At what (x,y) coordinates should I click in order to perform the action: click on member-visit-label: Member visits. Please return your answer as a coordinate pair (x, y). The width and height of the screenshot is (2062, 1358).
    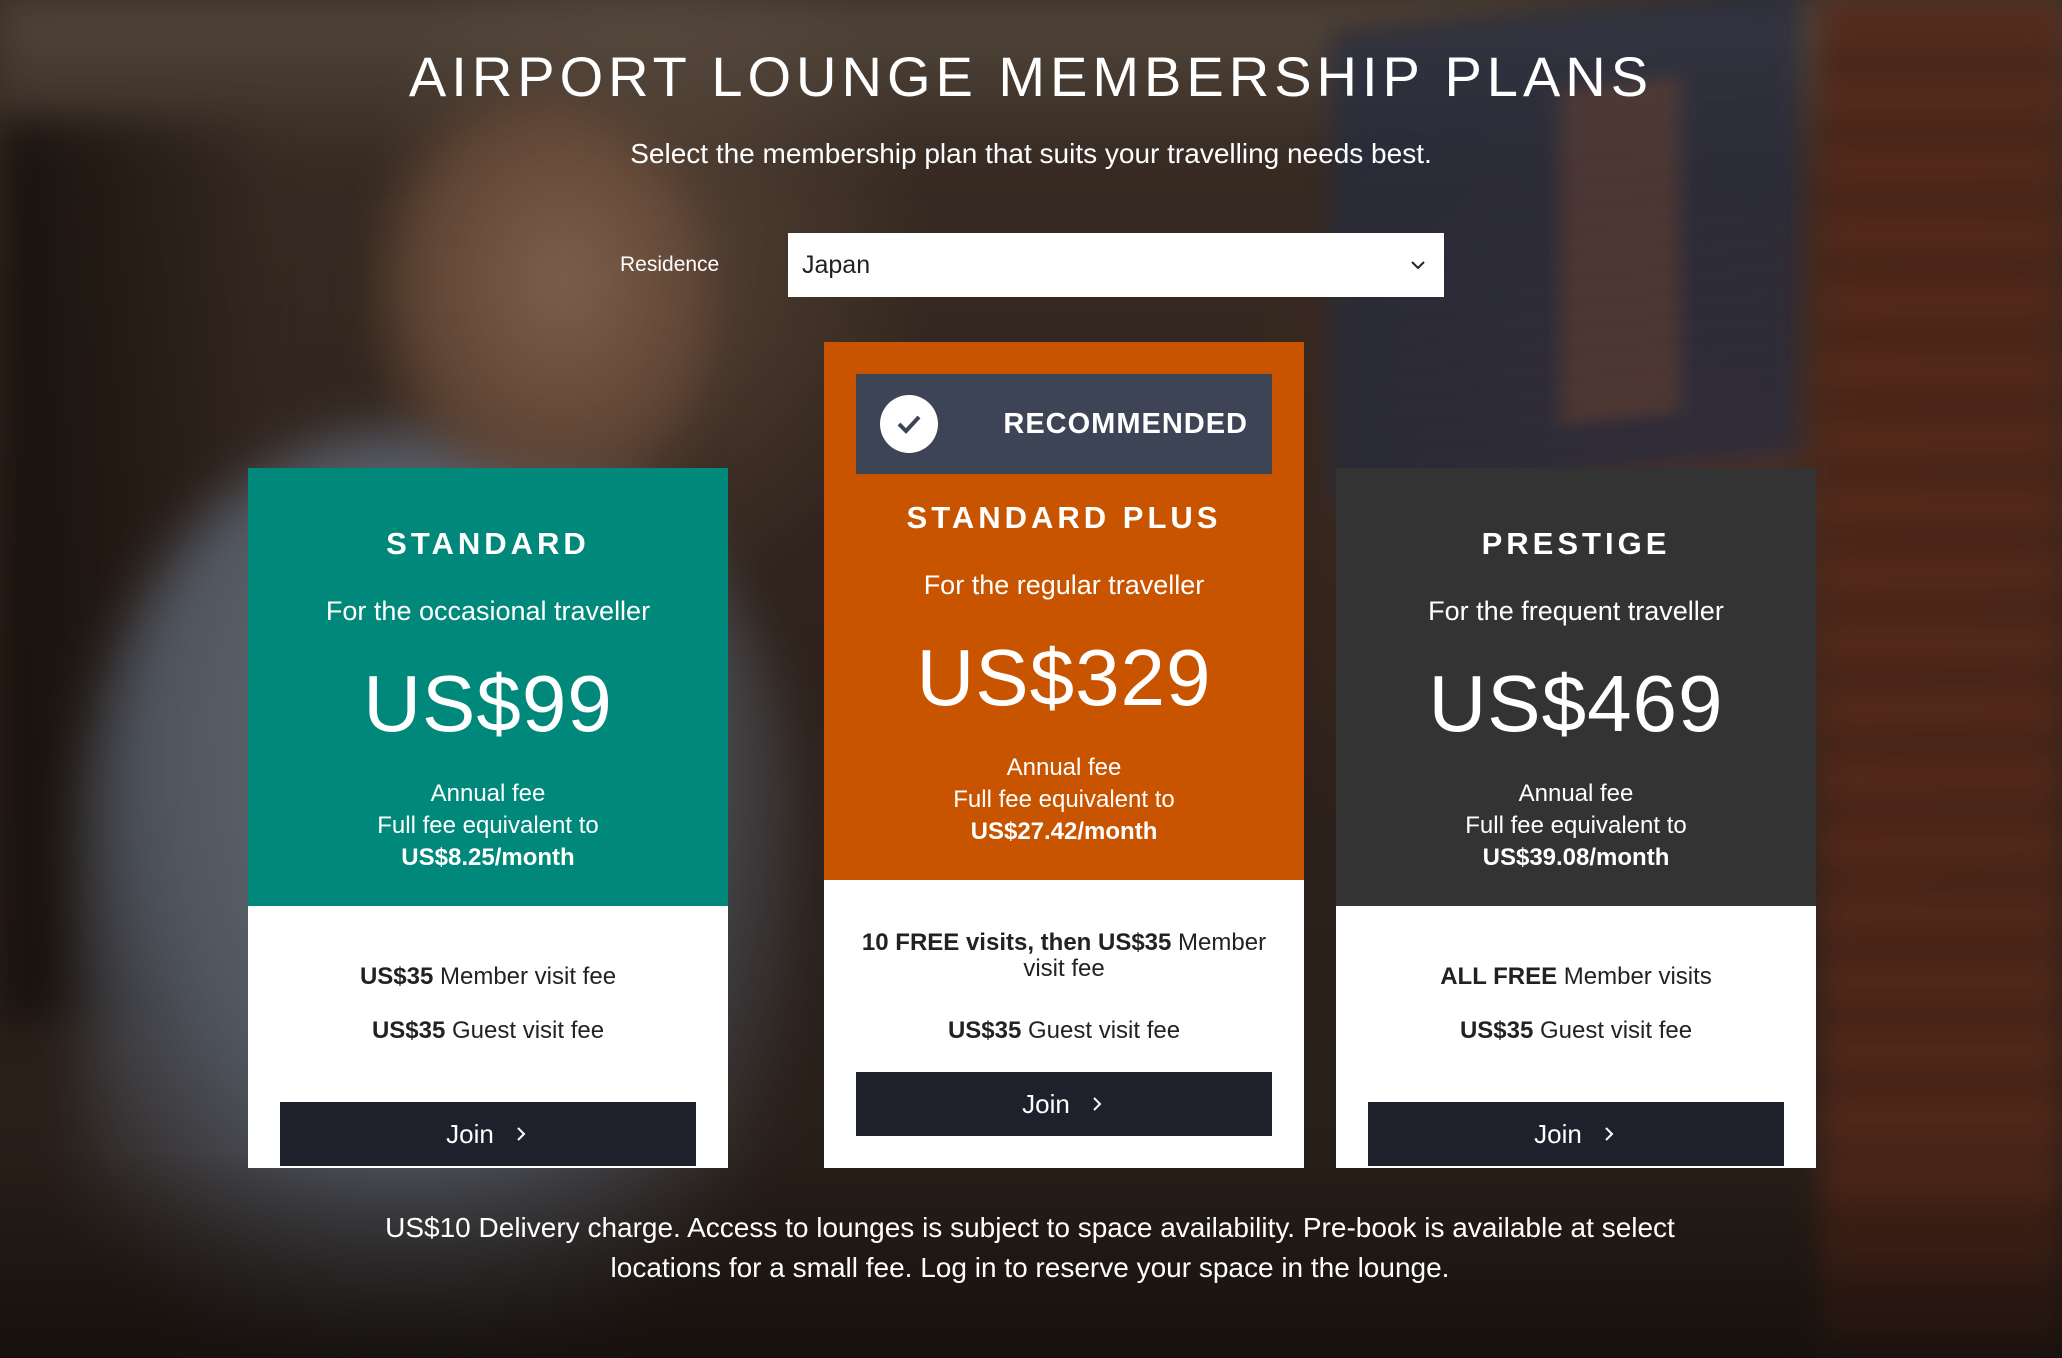
    Looking at the image, I should click on (1634, 976).